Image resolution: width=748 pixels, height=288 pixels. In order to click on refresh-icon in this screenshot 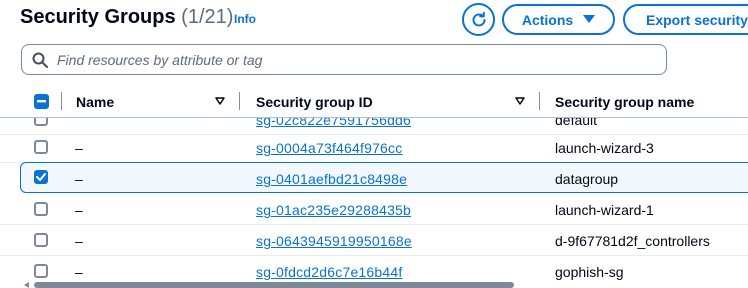, I will do `click(478, 18)`.